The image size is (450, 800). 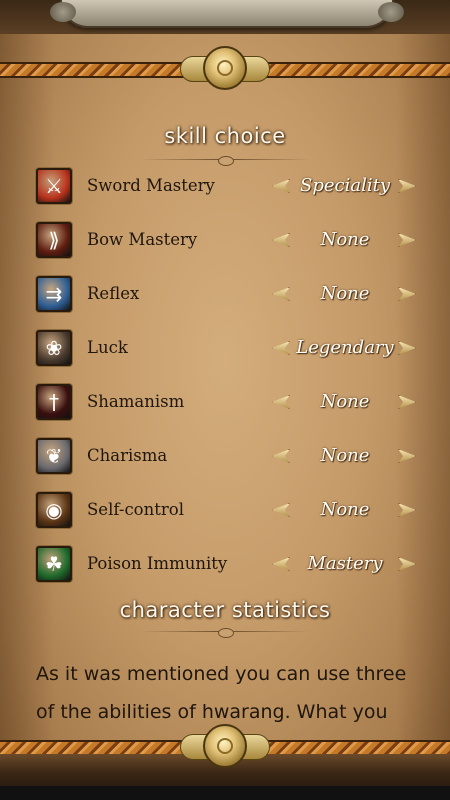 What do you see at coordinates (228, 295) in the screenshot?
I see `skill-row: ⇉ Reflex None` at bounding box center [228, 295].